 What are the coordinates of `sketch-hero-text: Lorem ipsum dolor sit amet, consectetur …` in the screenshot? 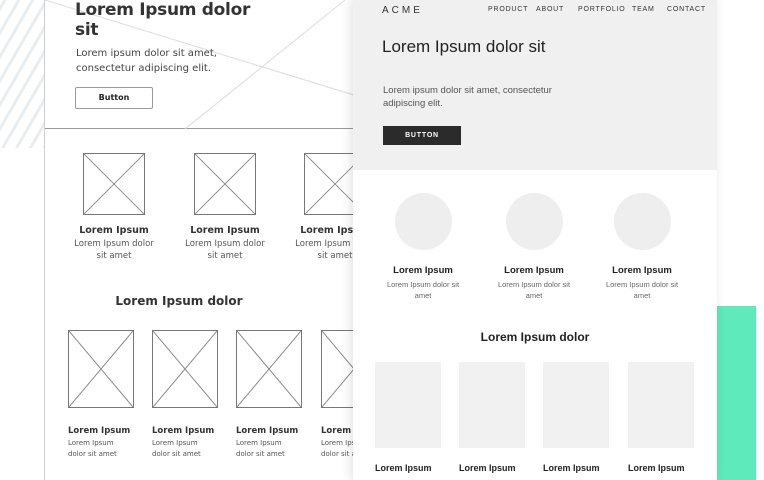 It's located at (146, 61).